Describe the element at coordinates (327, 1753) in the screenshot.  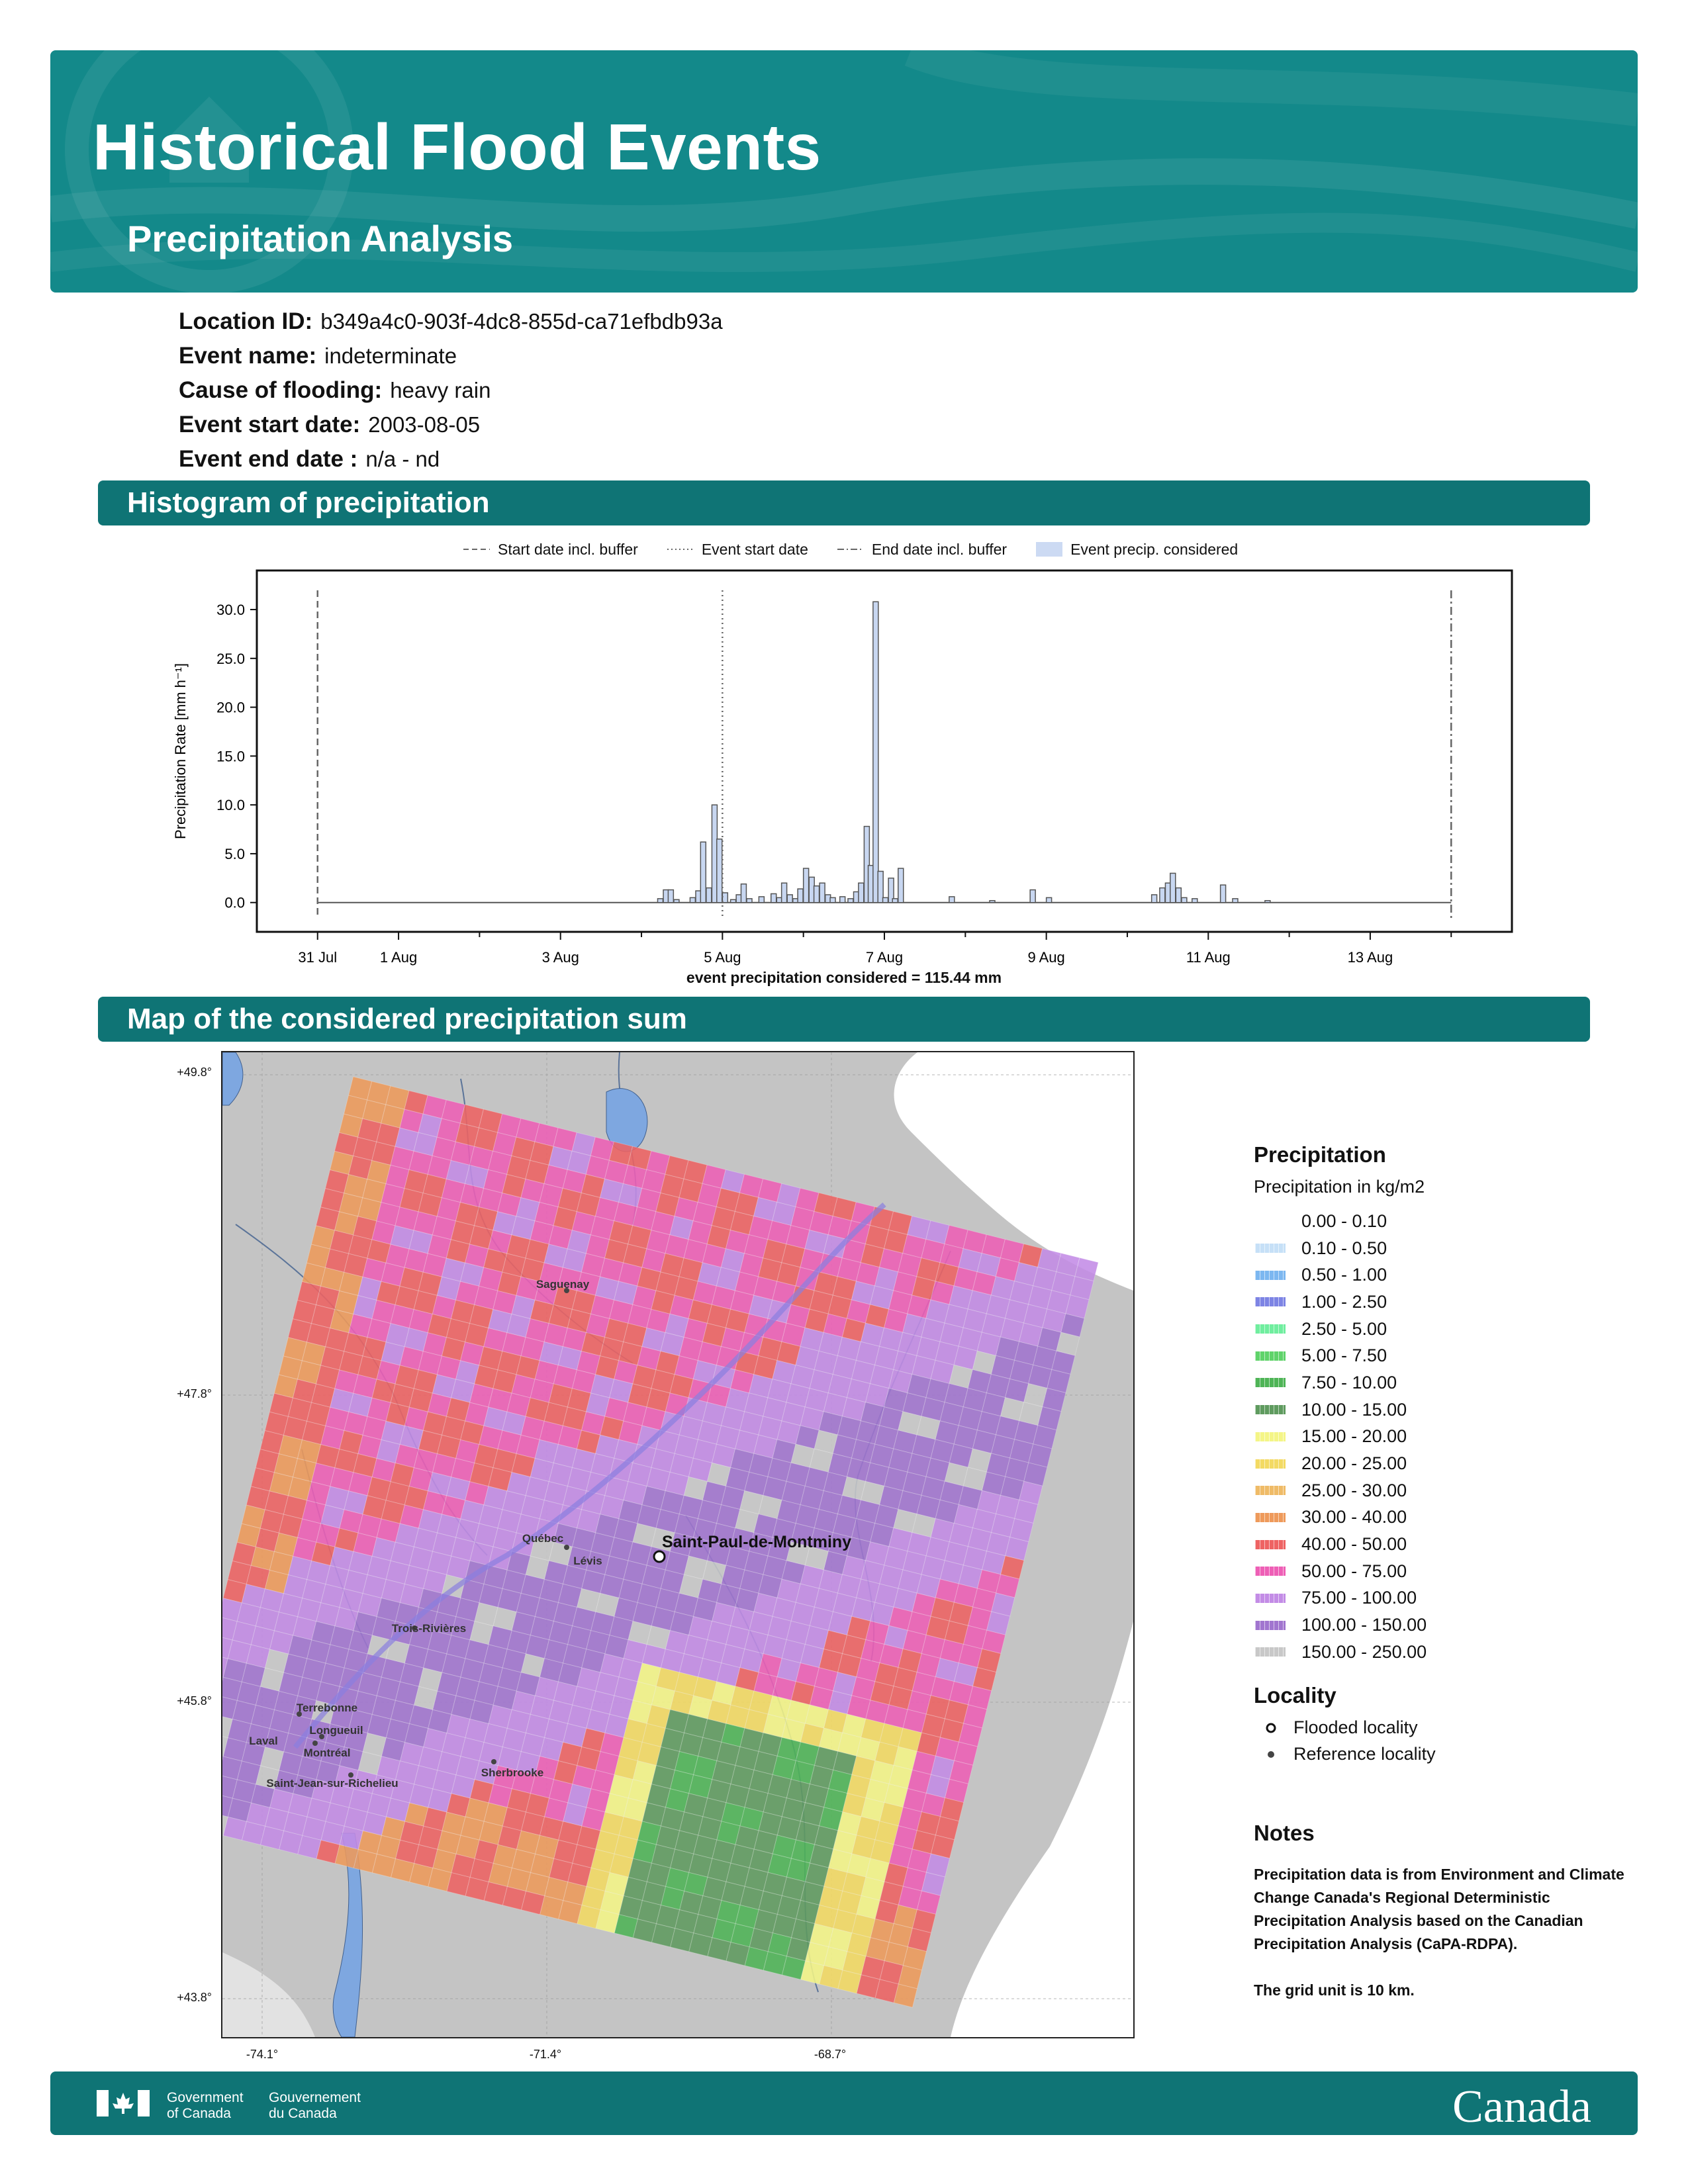
I see `city-label: Montréal` at that location.